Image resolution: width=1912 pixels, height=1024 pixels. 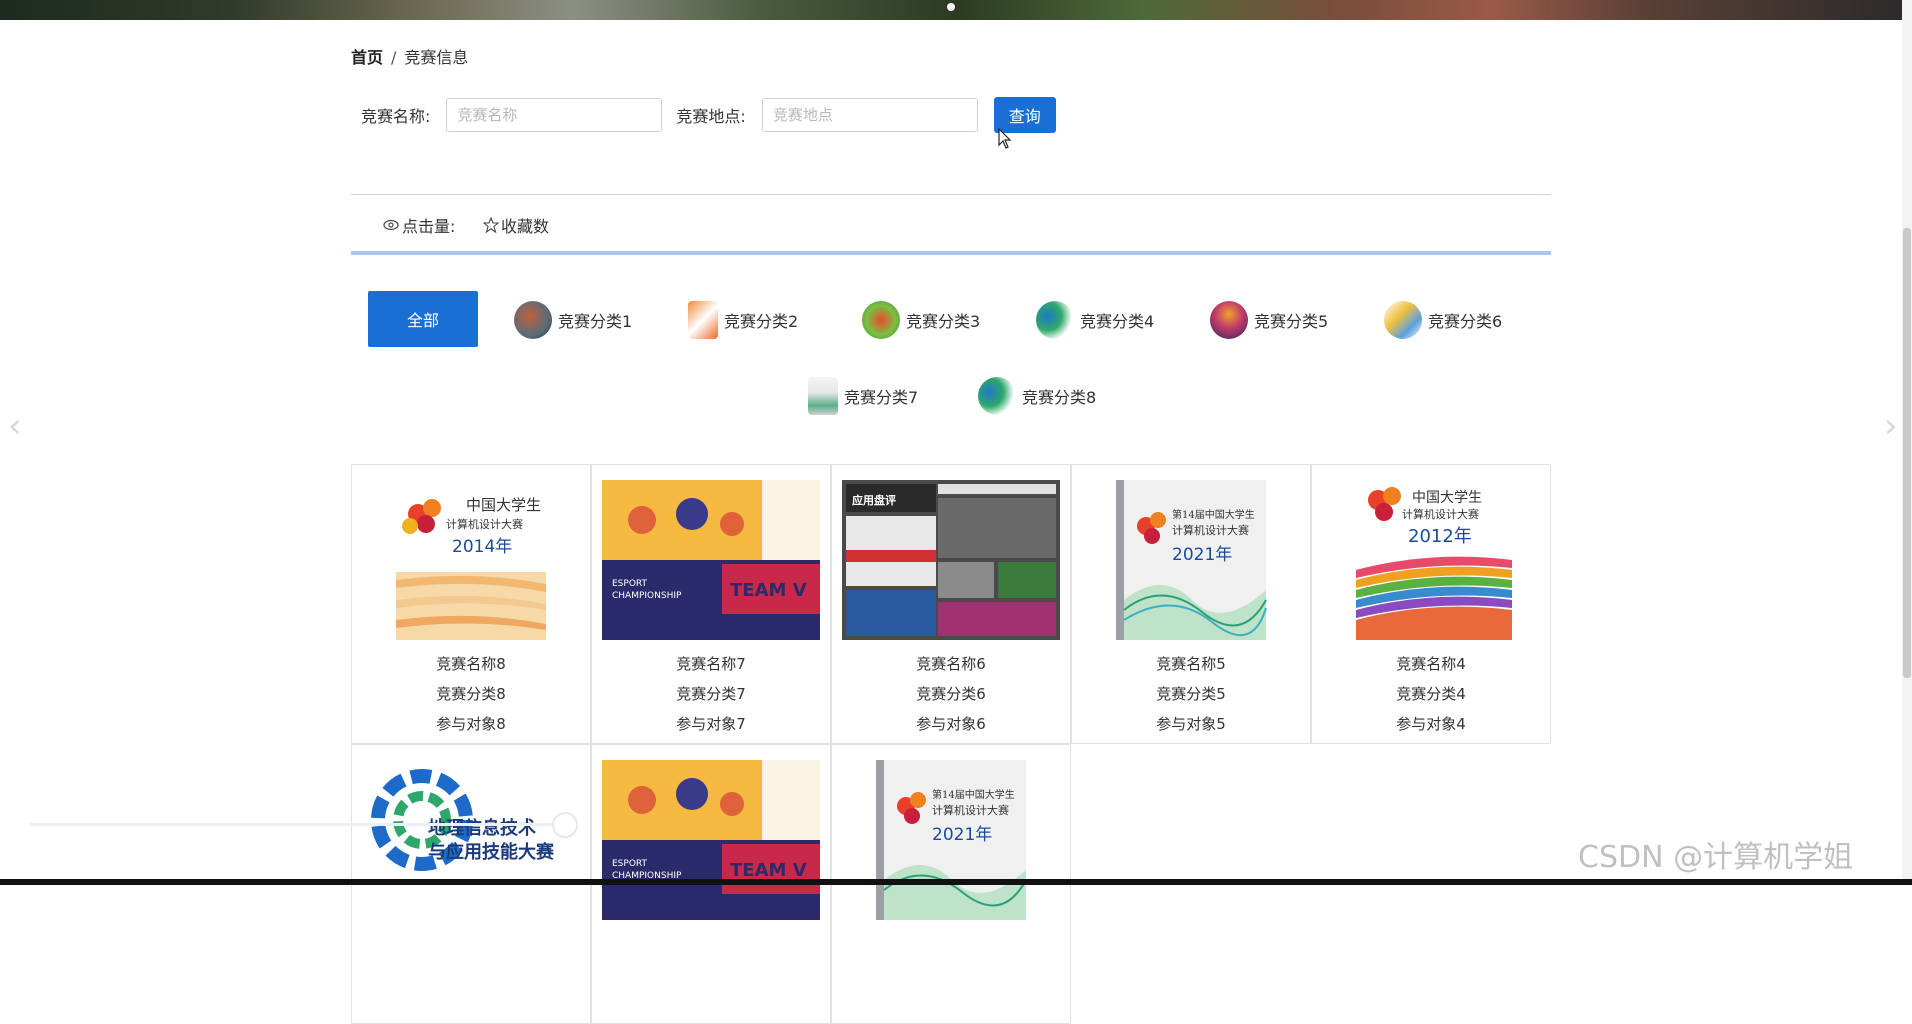 I want to click on favorites-label: 收藏数, so click(x=525, y=226).